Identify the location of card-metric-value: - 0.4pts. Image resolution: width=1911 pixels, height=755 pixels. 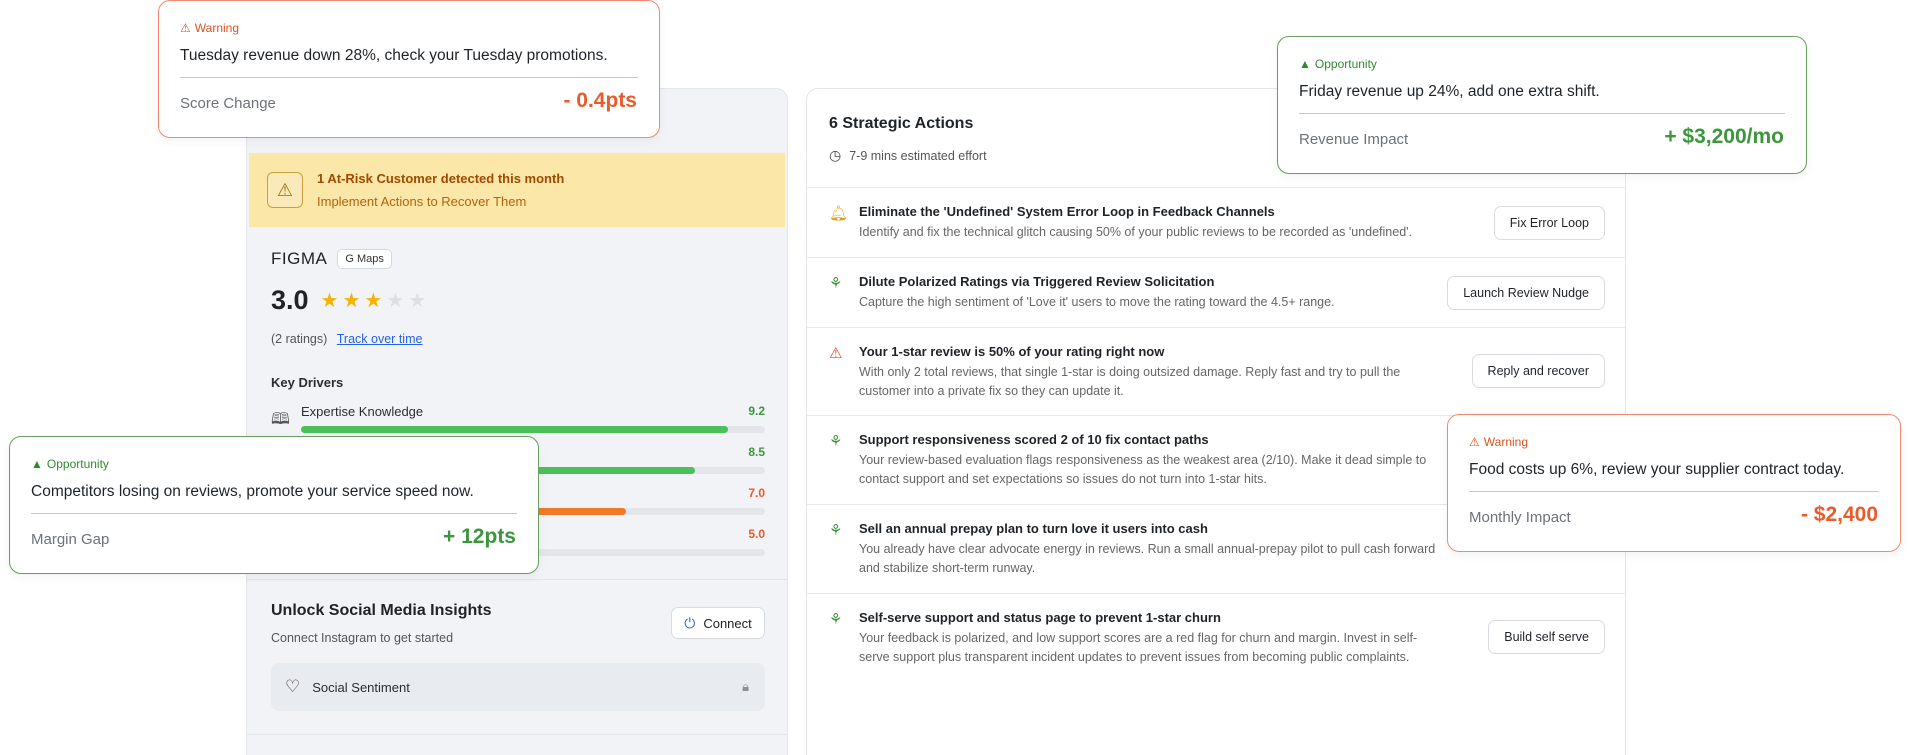
(600, 100).